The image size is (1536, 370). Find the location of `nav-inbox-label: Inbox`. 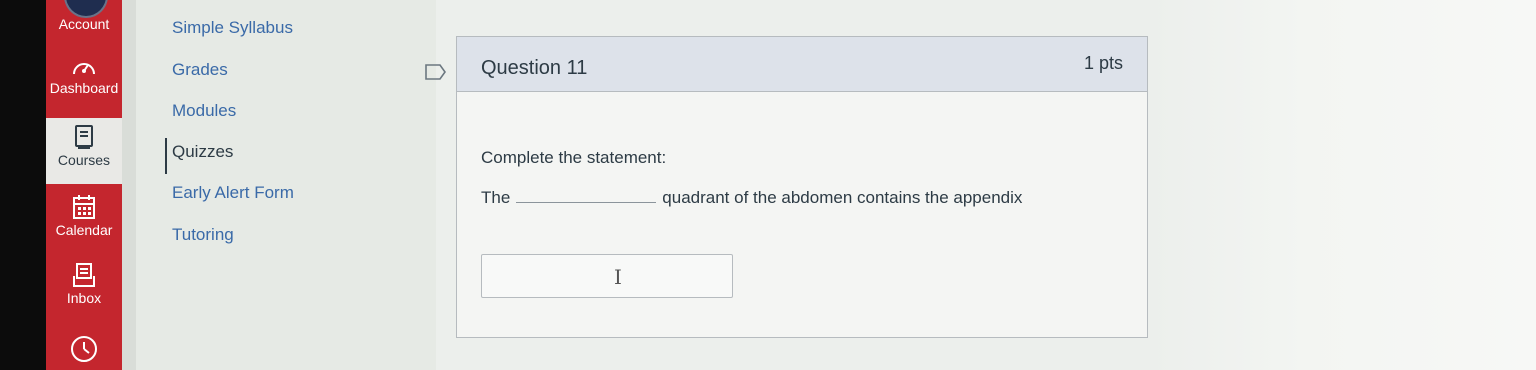

nav-inbox-label: Inbox is located at coordinates (84, 298).